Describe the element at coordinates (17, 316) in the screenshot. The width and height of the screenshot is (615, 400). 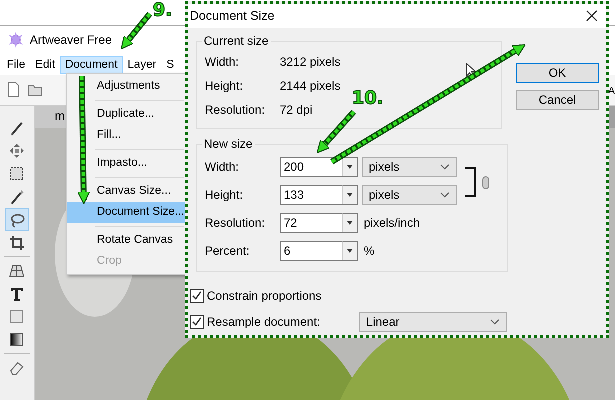
I see `rectangle-icon` at that location.